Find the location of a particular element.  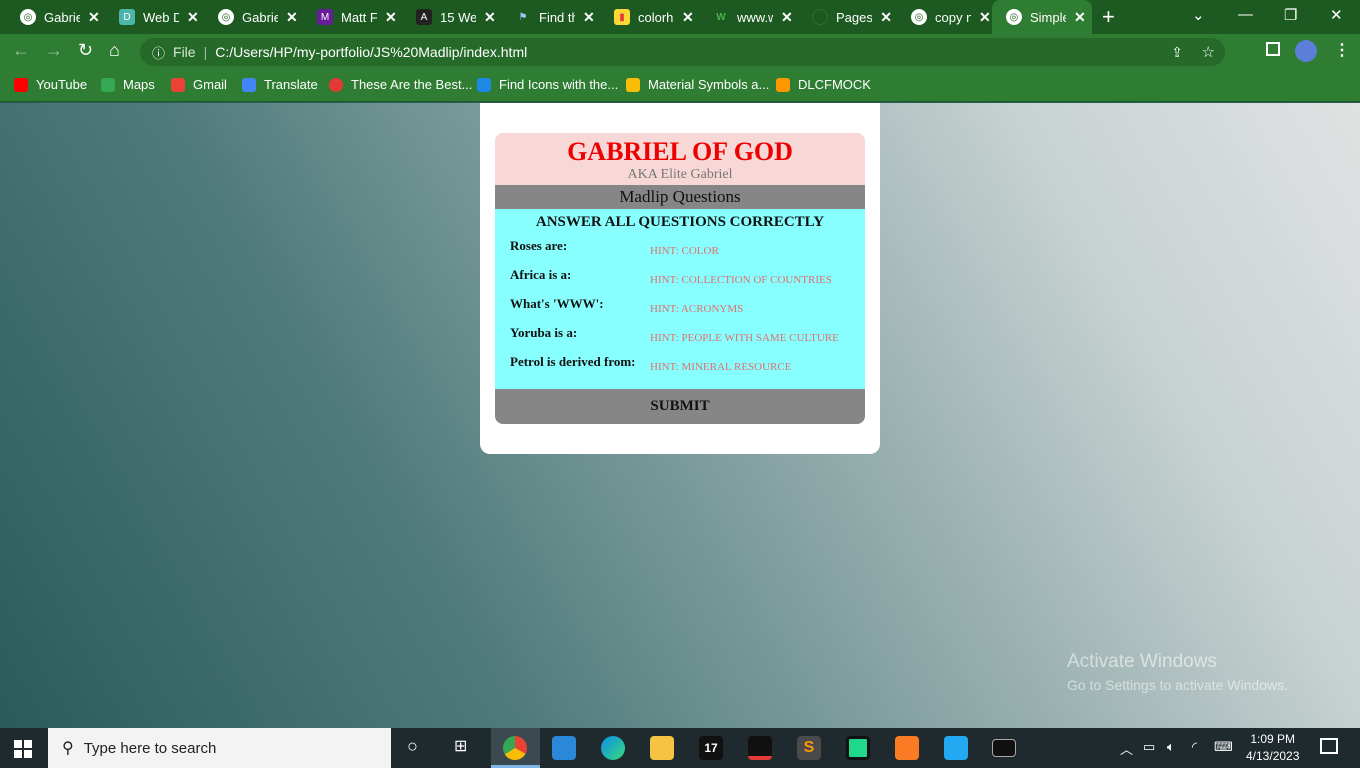

home-icon: ⌂ is located at coordinates (114, 50).